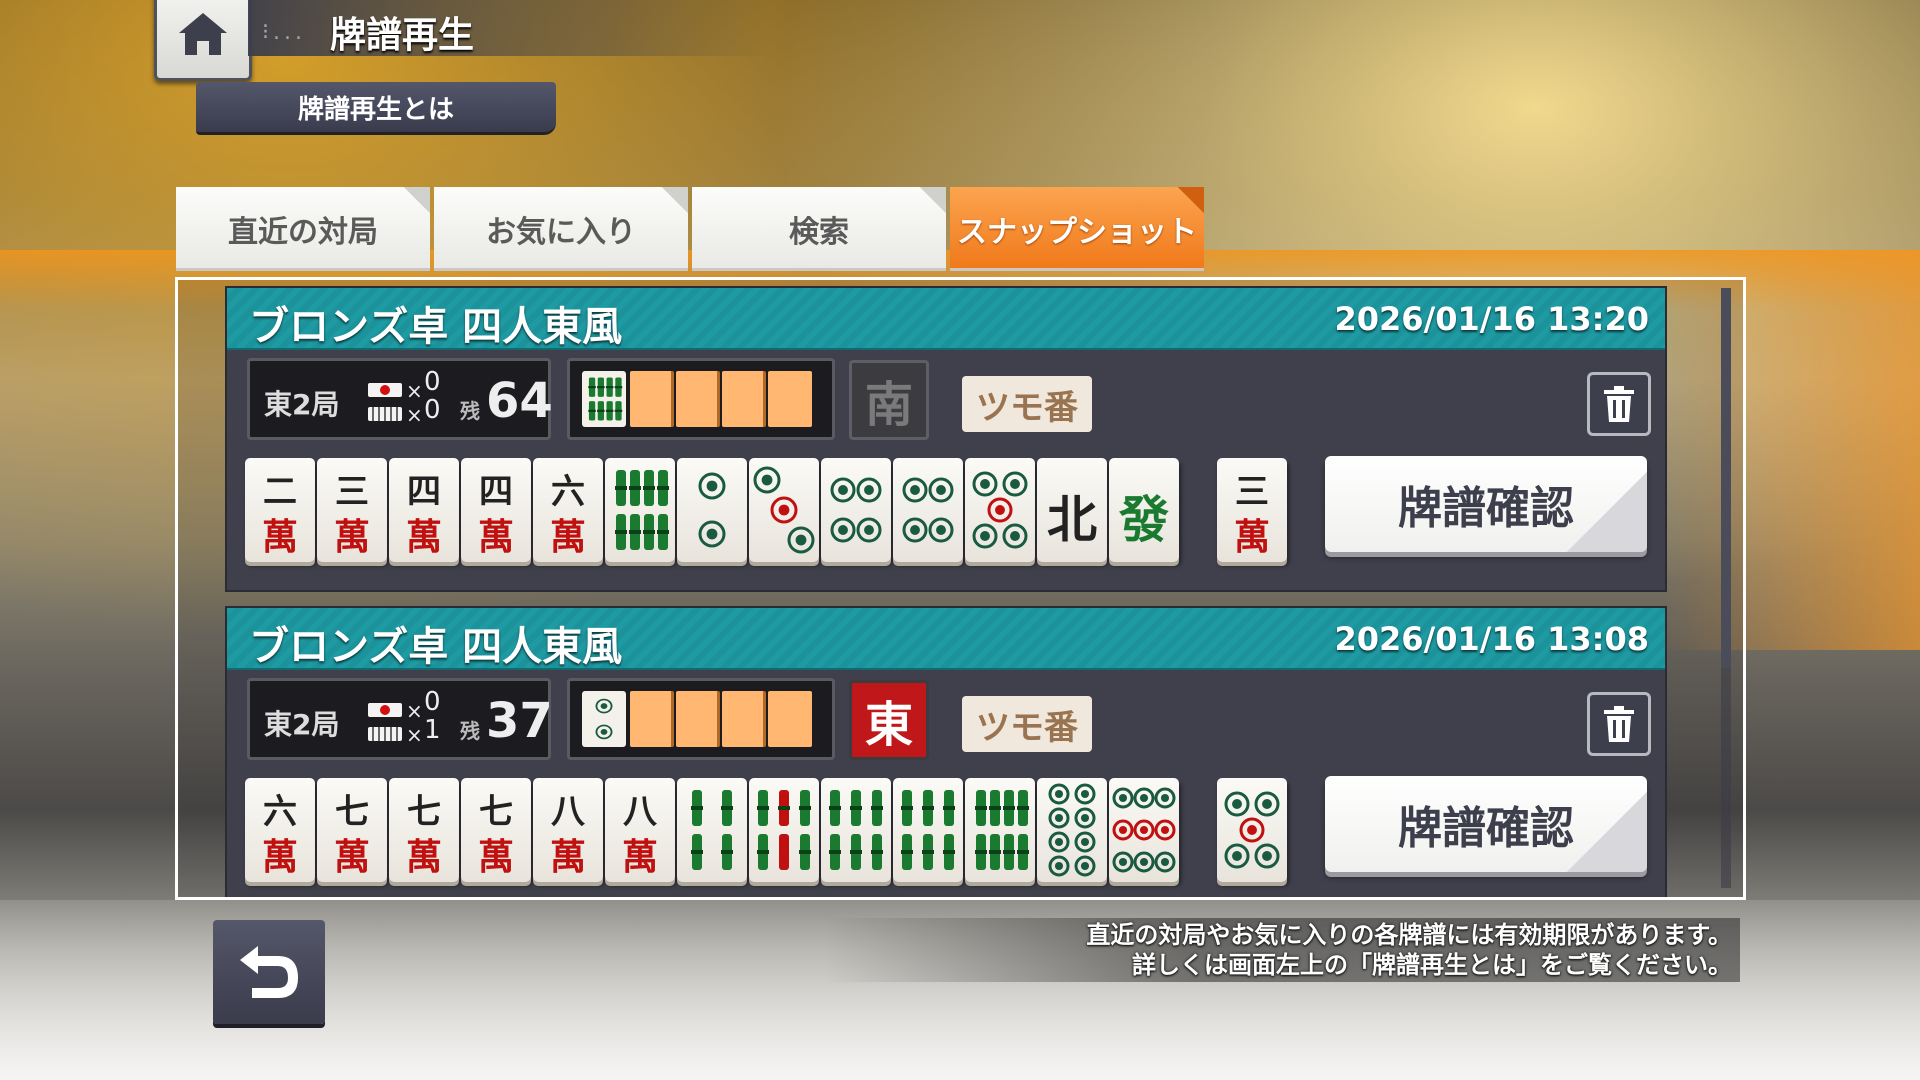 This screenshot has height=1080, width=1920. What do you see at coordinates (1077, 229) in the screenshot?
I see `tab-snapshot: スナップショット` at bounding box center [1077, 229].